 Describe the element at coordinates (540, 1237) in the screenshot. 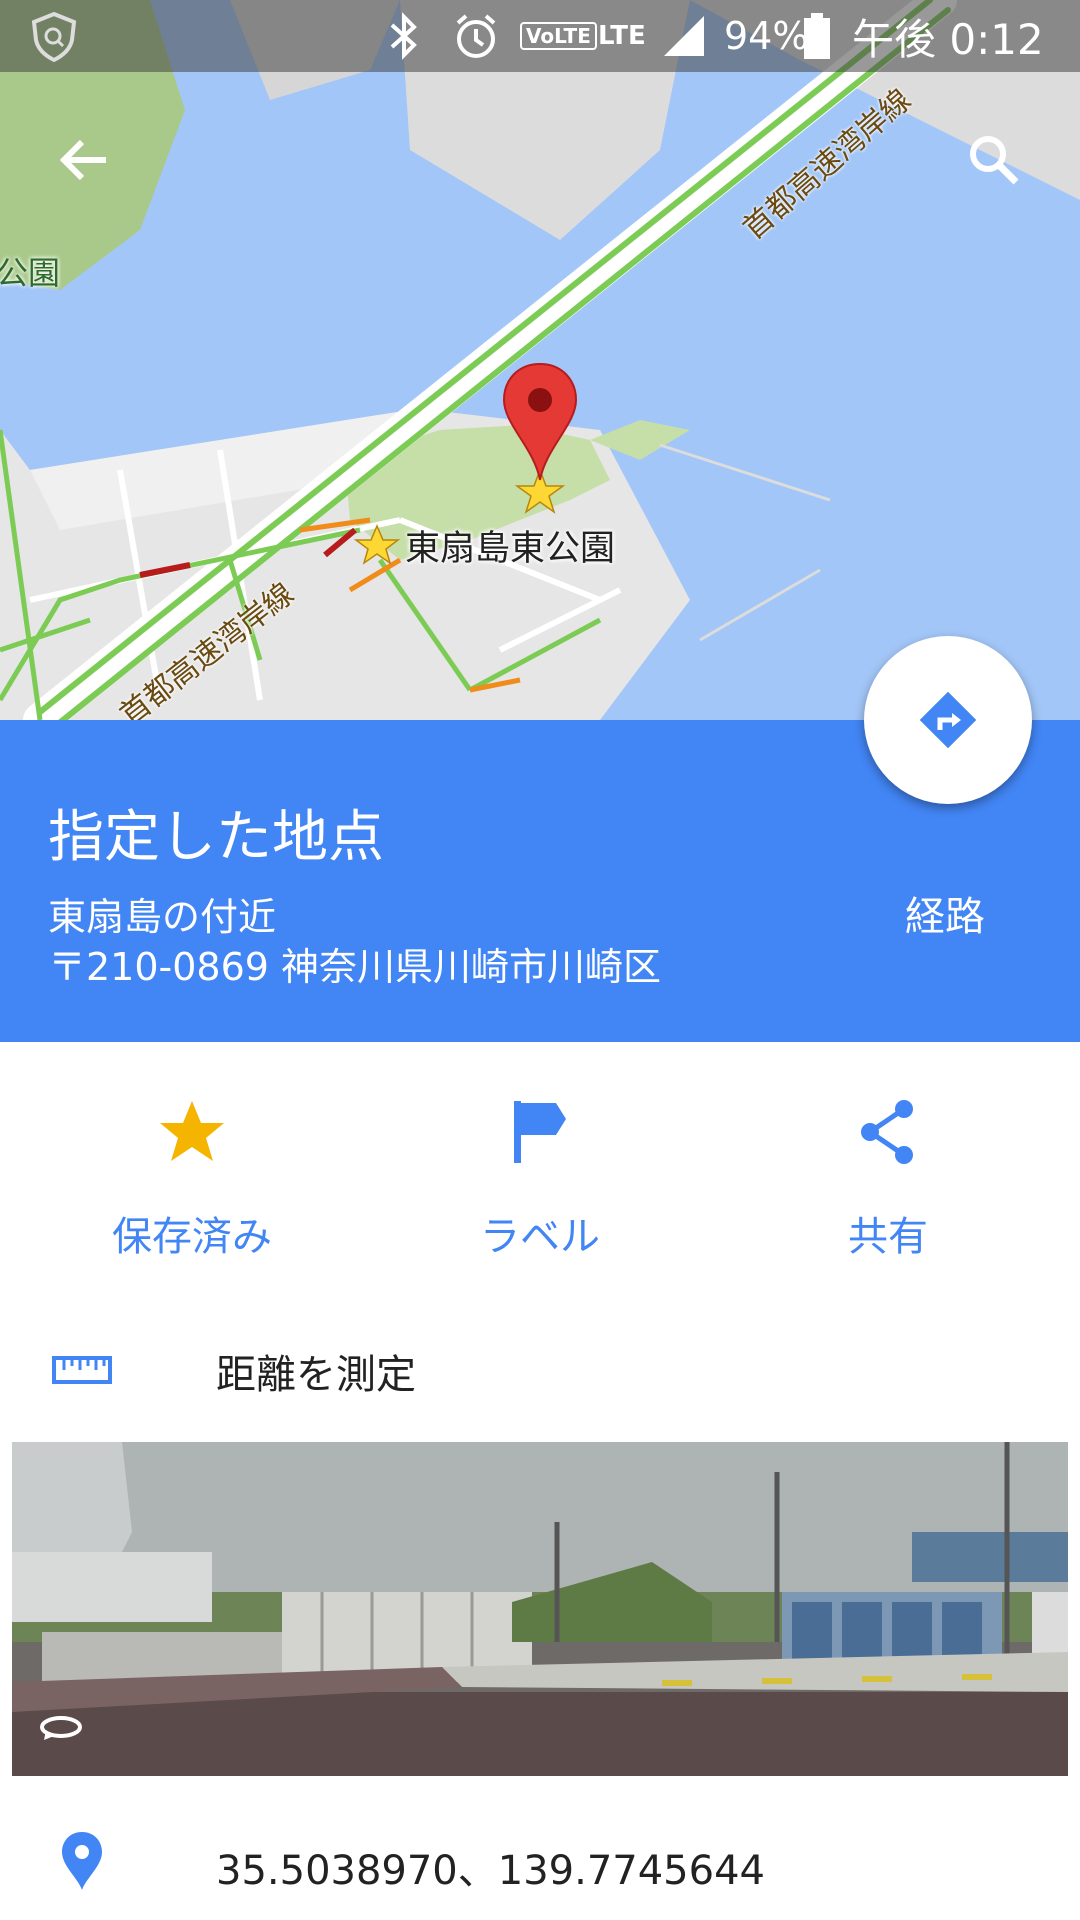

I see `label-action-label: ラベル` at that location.